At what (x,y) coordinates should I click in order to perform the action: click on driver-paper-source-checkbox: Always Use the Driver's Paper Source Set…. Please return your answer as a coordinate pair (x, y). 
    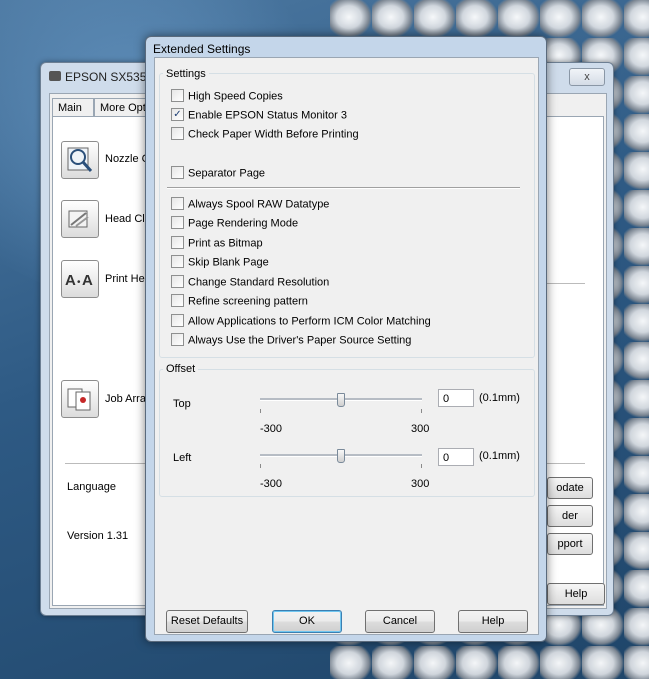
    Looking at the image, I should click on (291, 340).